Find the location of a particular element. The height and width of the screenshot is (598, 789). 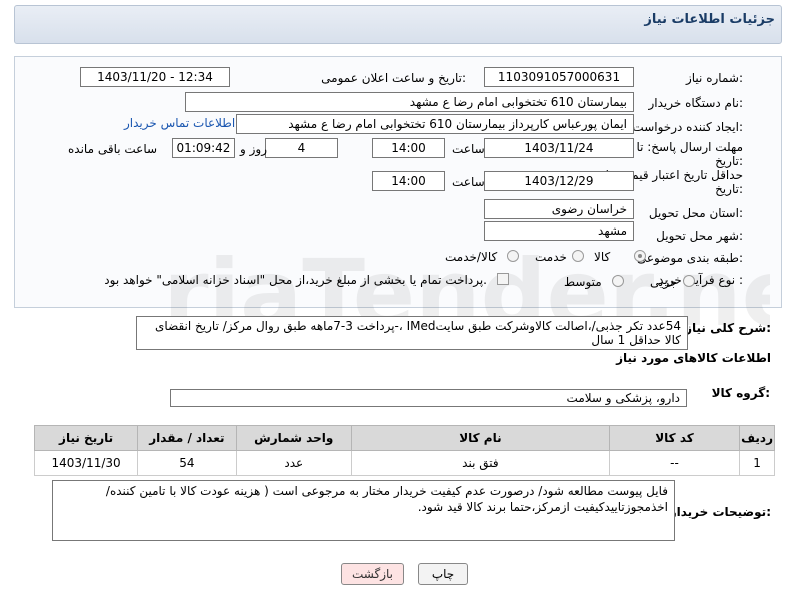

goods-group-value: دارو، پزشکی و سلامت is located at coordinates (428, 398).